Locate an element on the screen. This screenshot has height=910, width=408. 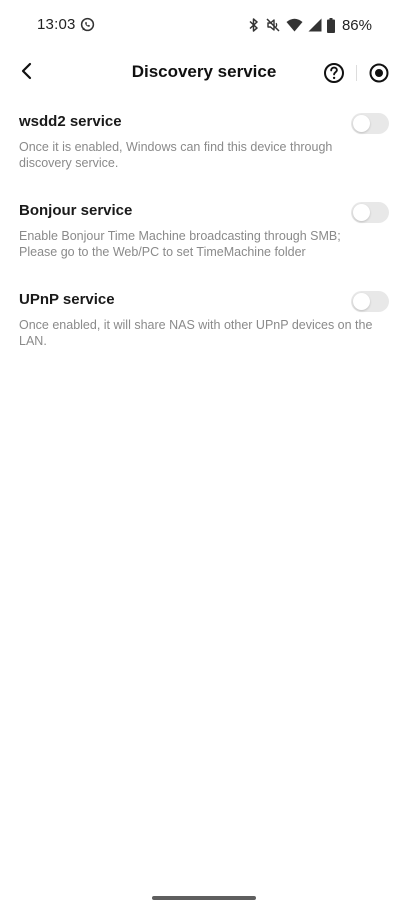
battery-icon is located at coordinates (330, 25).